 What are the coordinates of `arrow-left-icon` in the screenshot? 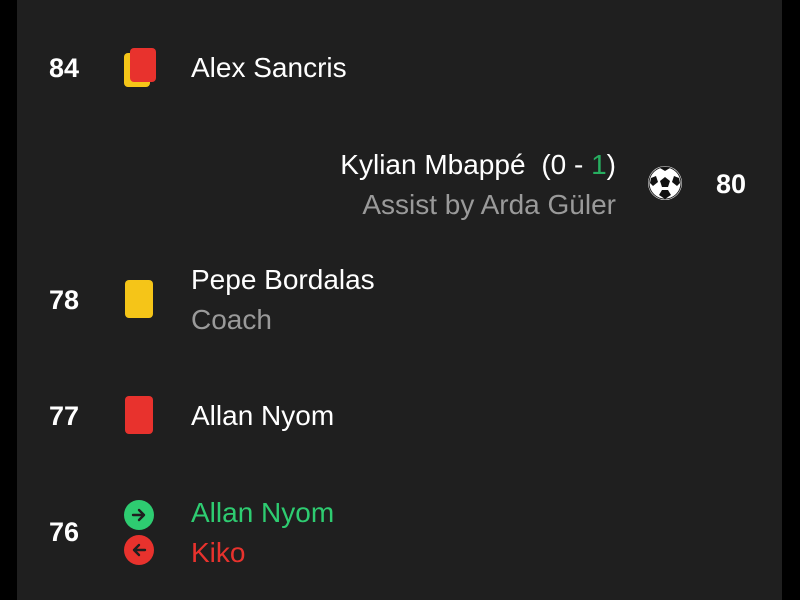 It's located at (139, 550).